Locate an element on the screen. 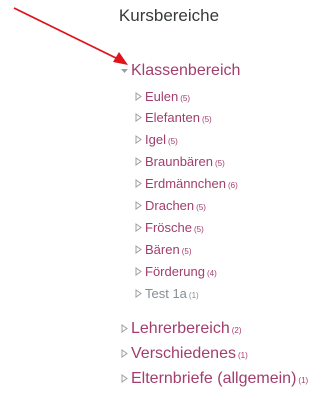 This screenshot has height=396, width=320. category-lehrerbereich: Lehrerbereich (2) is located at coordinates (181, 329).